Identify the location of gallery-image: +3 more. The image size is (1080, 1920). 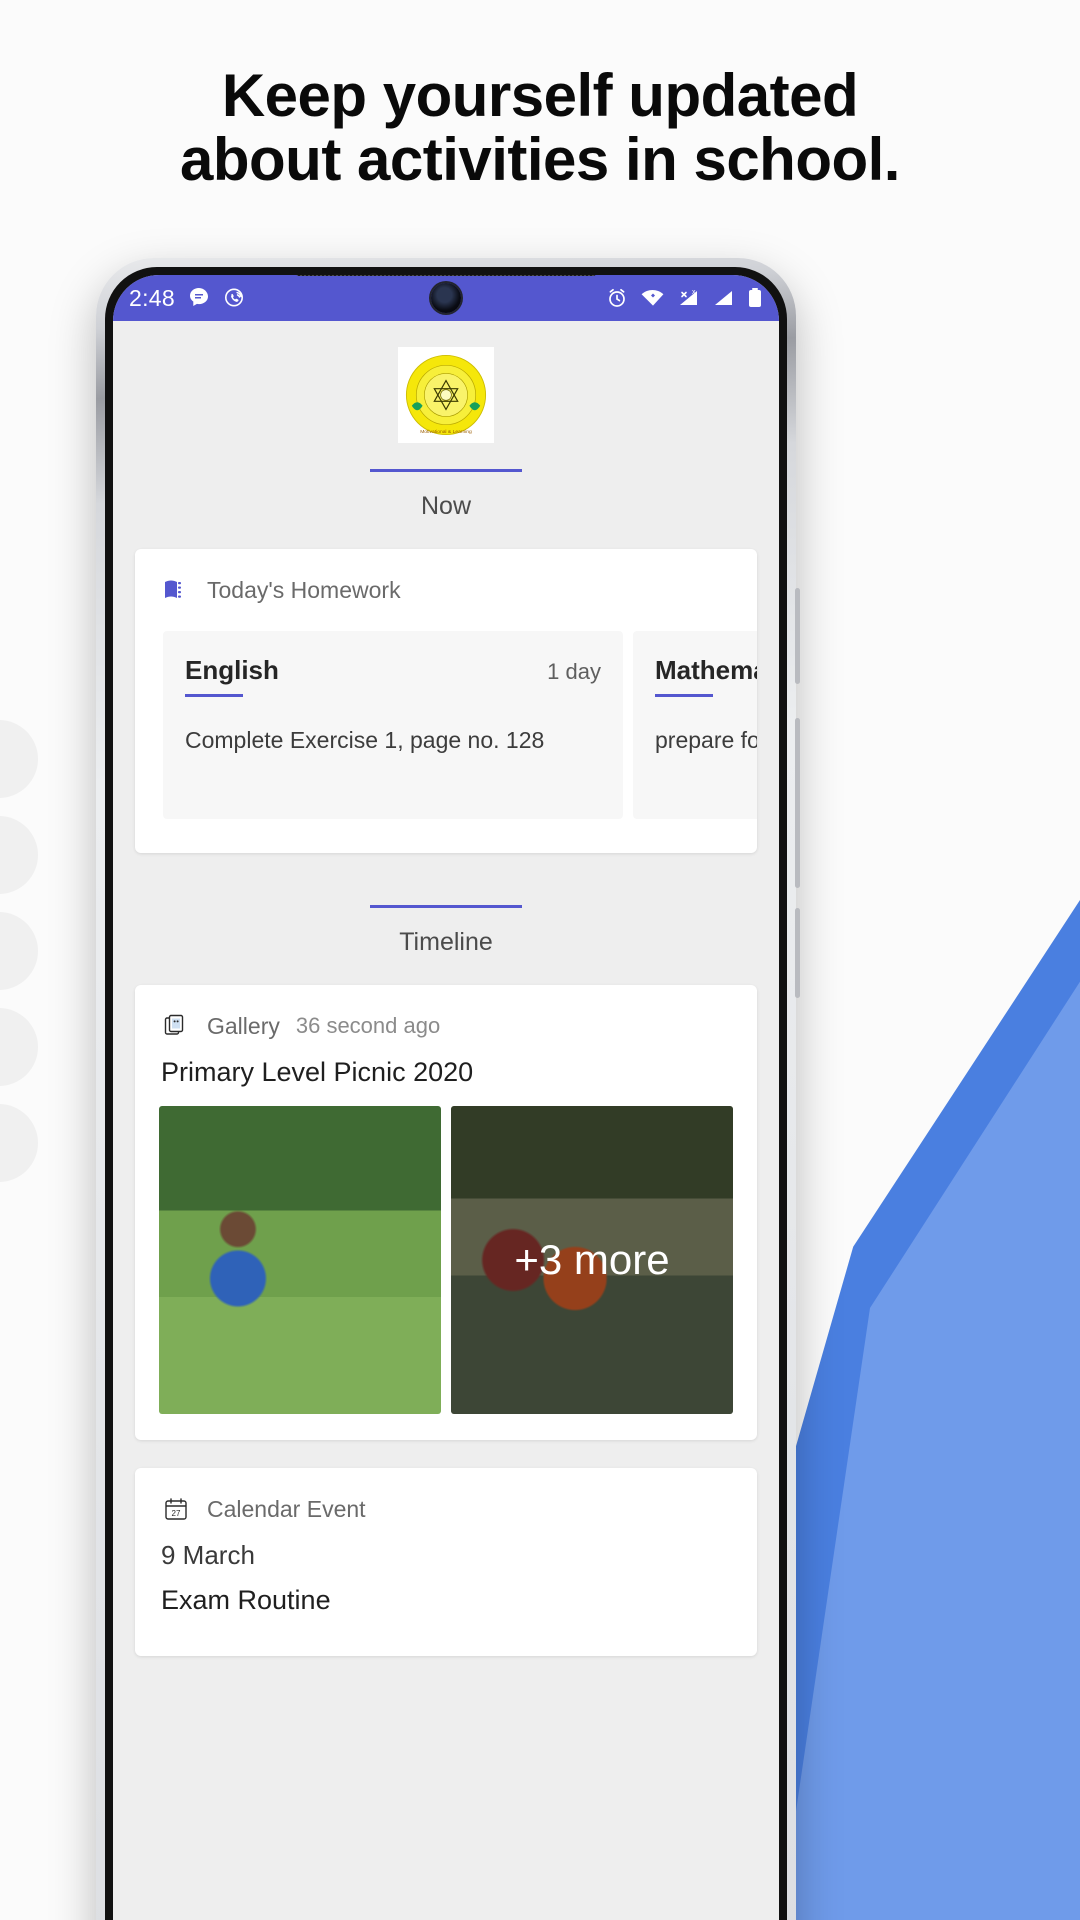
(592, 1260).